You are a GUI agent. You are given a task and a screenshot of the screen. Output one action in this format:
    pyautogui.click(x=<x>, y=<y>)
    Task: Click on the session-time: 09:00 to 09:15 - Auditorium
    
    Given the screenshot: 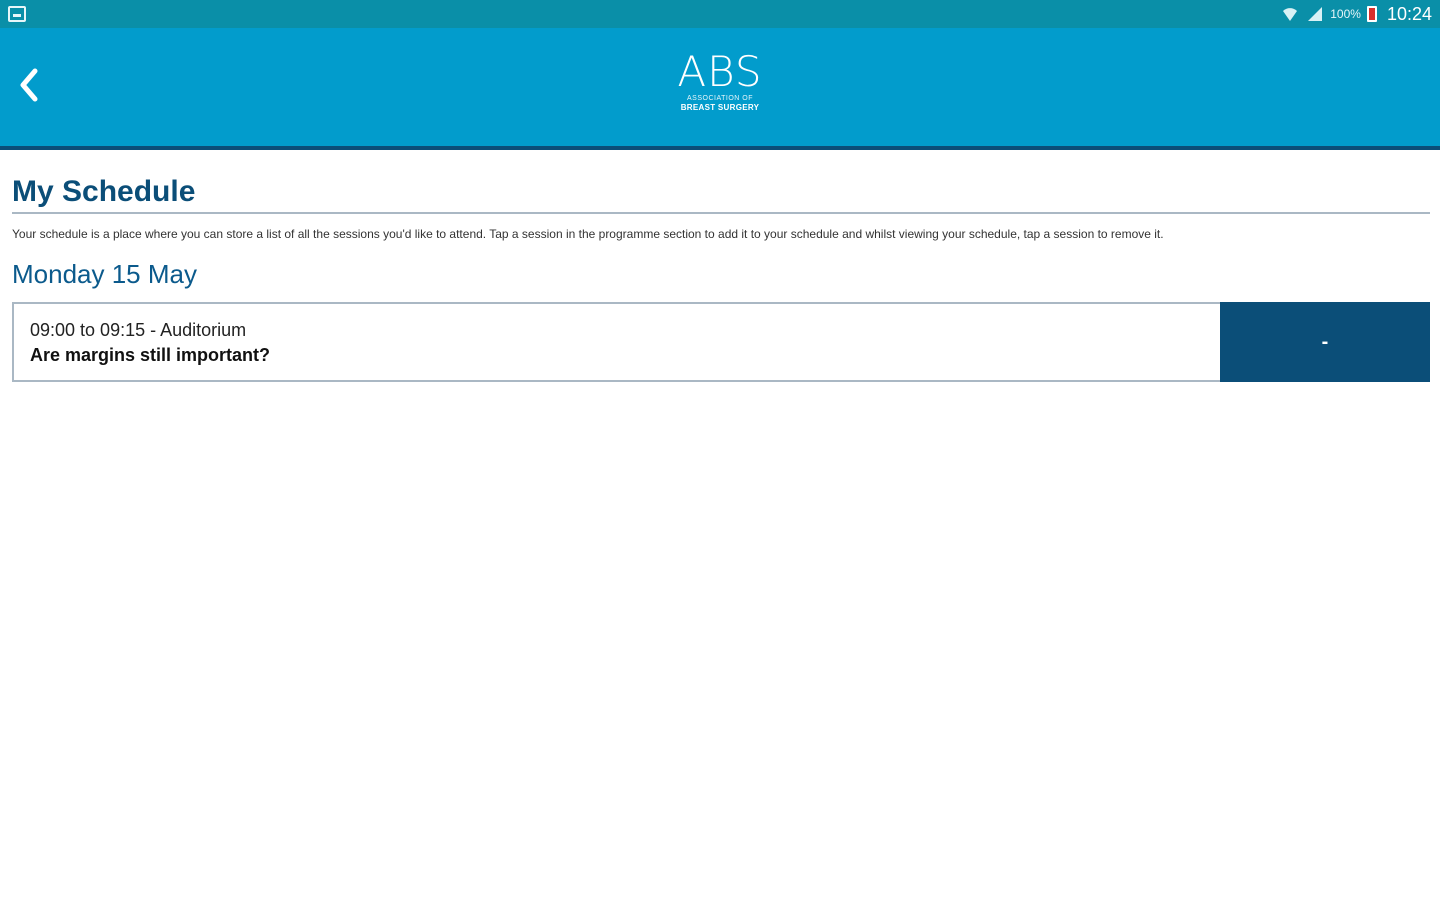 What is the action you would take?
    pyautogui.click(x=138, y=330)
    